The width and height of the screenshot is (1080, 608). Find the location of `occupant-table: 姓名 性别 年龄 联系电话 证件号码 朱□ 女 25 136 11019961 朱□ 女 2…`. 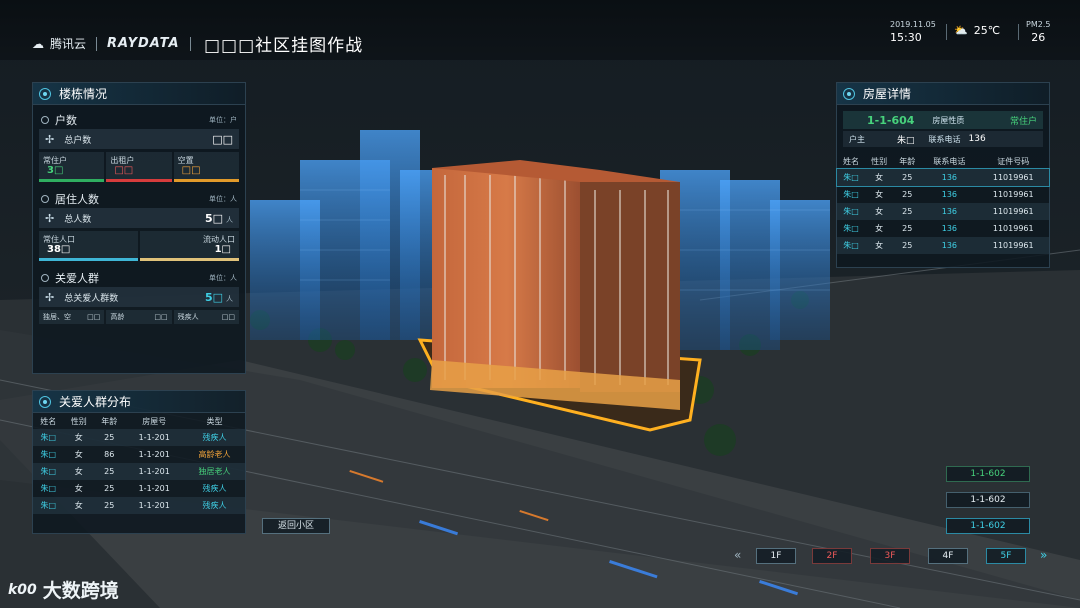

occupant-table: 姓名 性别 年龄 联系电话 证件号码 朱□ 女 25 136 11019961 朱□ 女 2… is located at coordinates (943, 203).